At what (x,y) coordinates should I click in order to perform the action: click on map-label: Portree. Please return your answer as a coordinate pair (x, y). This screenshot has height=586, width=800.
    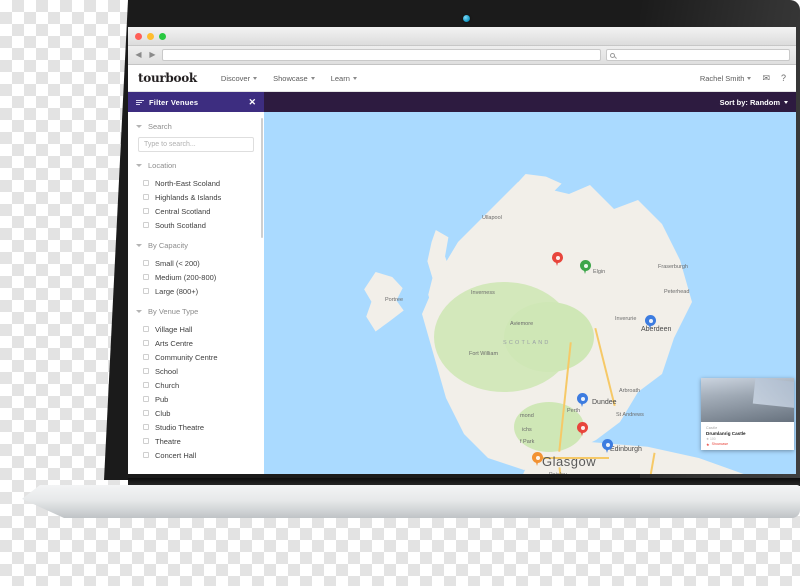
    Looking at the image, I should click on (394, 300).